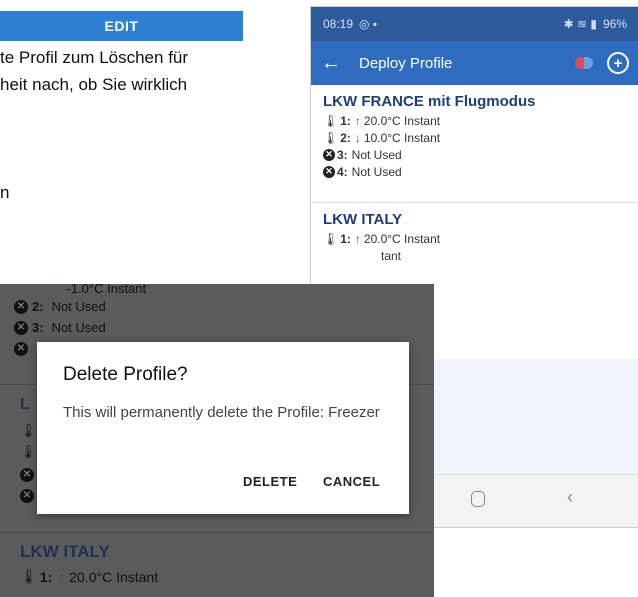  Describe the element at coordinates (580, 24) in the screenshot. I see `signal-icons: ✱ ≋ ▮` at that location.